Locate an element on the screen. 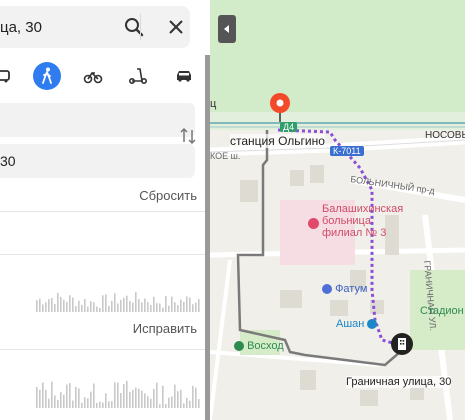  divider is located at coordinates (103, 211).